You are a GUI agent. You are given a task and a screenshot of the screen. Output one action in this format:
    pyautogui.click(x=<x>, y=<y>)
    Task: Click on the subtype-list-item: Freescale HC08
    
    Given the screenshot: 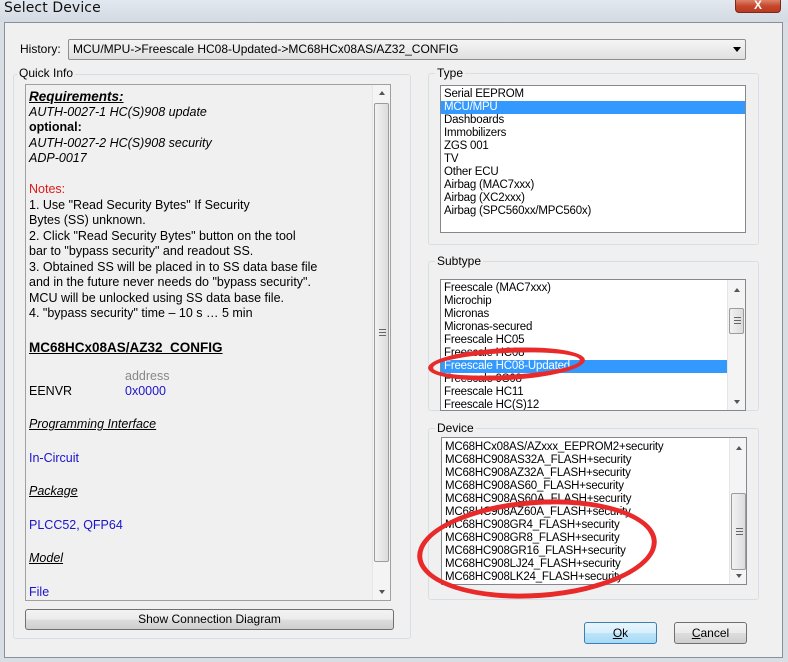 What is the action you would take?
    pyautogui.click(x=584, y=353)
    